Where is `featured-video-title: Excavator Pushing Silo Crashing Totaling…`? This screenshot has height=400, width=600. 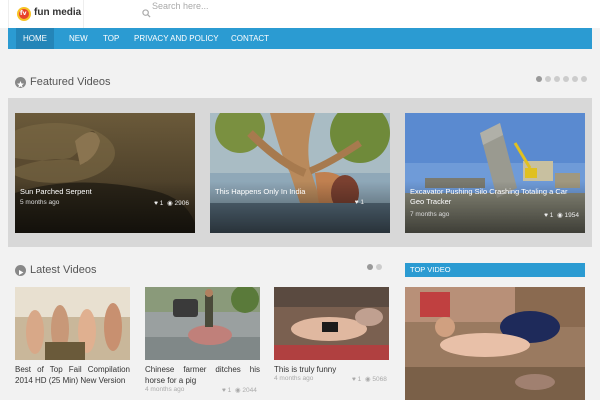
featured-video-title: Excavator Pushing Silo Crashing Totaling… is located at coordinates (495, 197).